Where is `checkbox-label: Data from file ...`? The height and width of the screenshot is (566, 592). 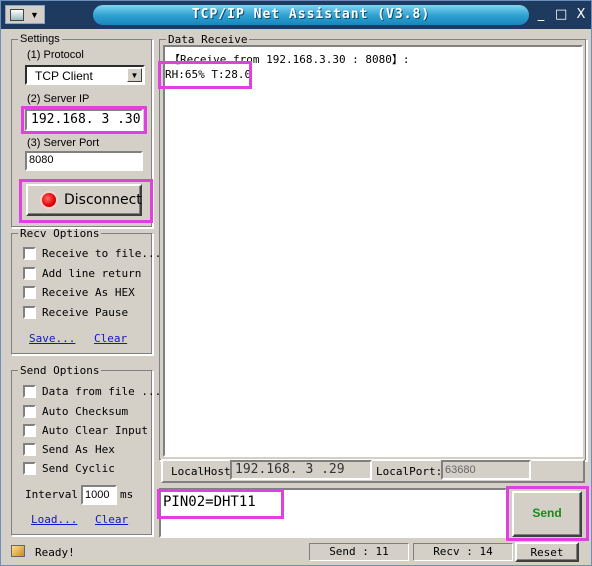 checkbox-label: Data from file ... is located at coordinates (102, 391).